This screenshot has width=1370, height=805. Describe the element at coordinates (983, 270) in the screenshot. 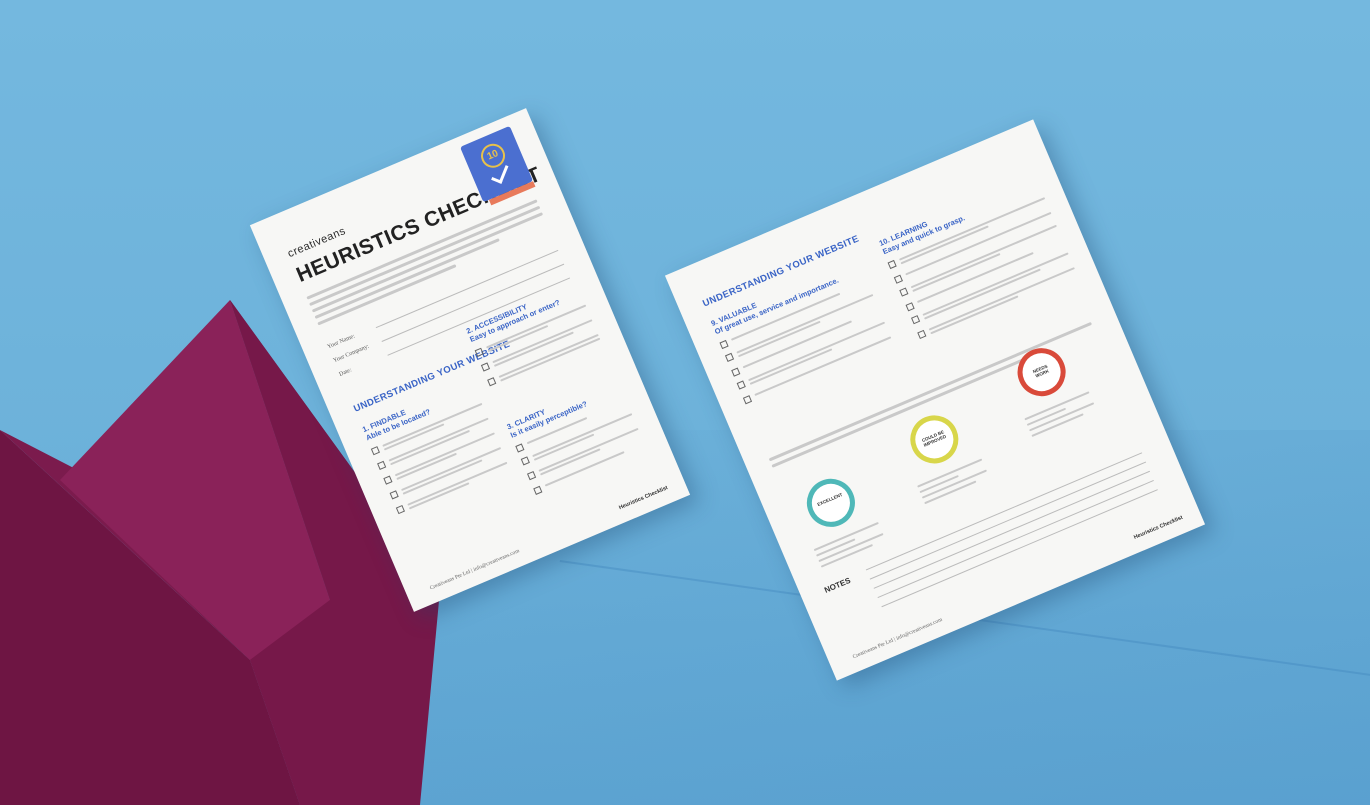

I see `learning-items` at that location.